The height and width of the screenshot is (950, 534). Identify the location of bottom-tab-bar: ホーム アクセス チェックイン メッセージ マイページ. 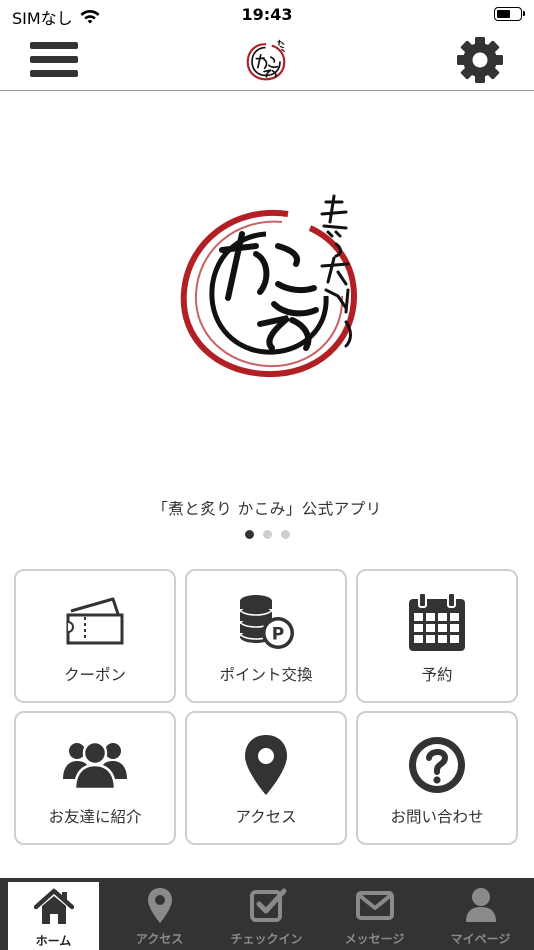
(267, 914).